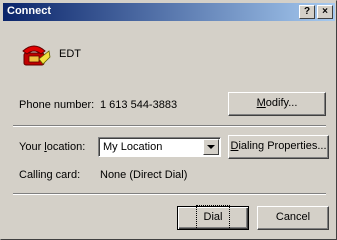 The image size is (337, 240). I want to click on separator-bottom, so click(169, 194).